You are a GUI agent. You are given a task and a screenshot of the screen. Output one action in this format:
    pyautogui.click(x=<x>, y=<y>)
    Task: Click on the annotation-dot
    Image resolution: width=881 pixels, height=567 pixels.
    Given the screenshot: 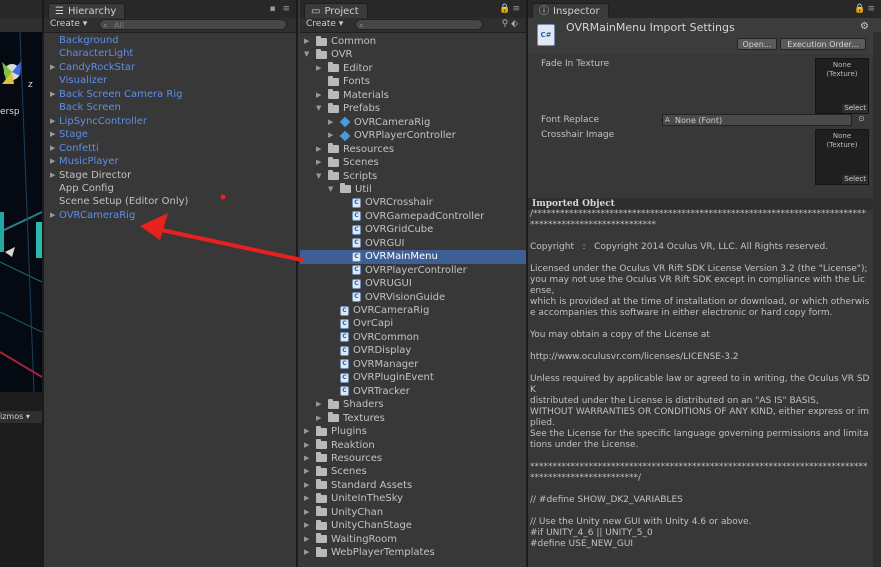 What is the action you would take?
    pyautogui.click(x=223, y=197)
    